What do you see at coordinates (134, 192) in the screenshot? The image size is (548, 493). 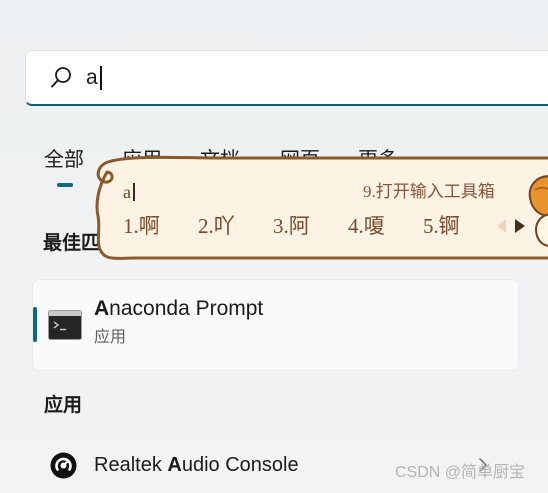 I see `ime-caret` at bounding box center [134, 192].